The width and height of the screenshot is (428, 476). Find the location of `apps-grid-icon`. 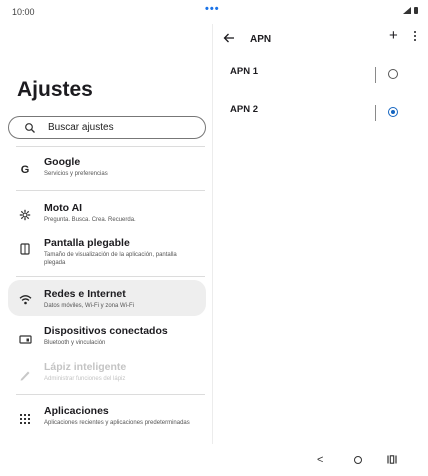

apps-grid-icon is located at coordinates (25, 419).